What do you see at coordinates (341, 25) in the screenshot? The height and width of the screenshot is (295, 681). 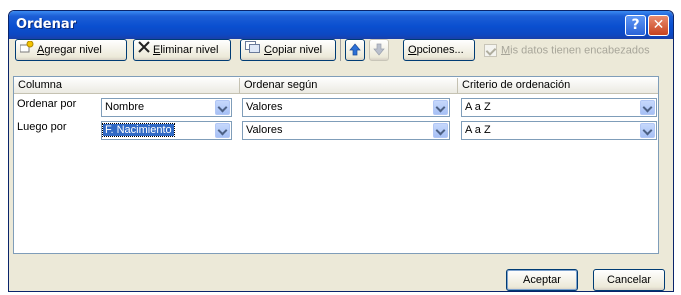 I see `title-bar: Ordenar ? ✕` at bounding box center [341, 25].